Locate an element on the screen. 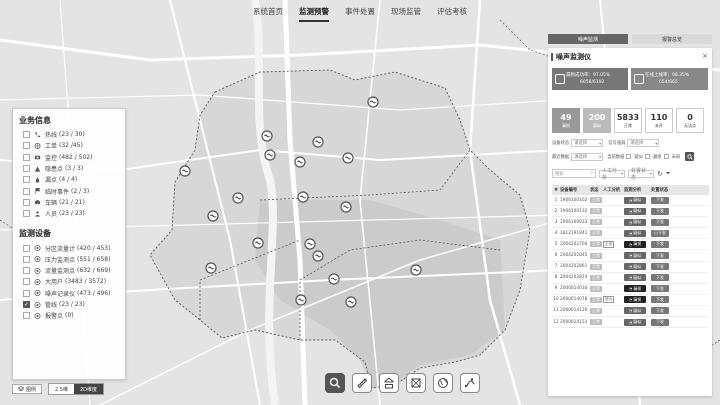 This screenshot has height=405, width=720. refresh-icon: ↻ is located at coordinates (660, 174).